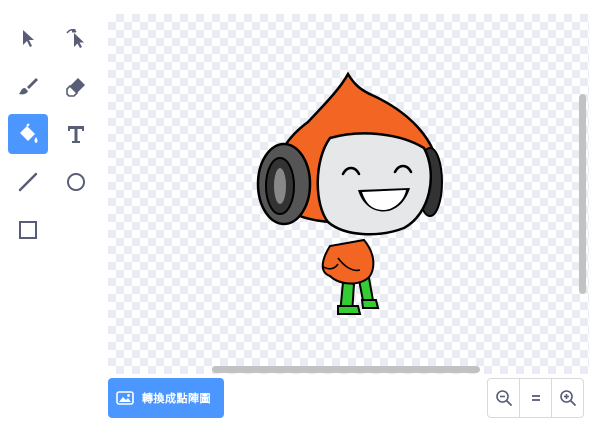  I want to click on zoom-controls, so click(535, 398).